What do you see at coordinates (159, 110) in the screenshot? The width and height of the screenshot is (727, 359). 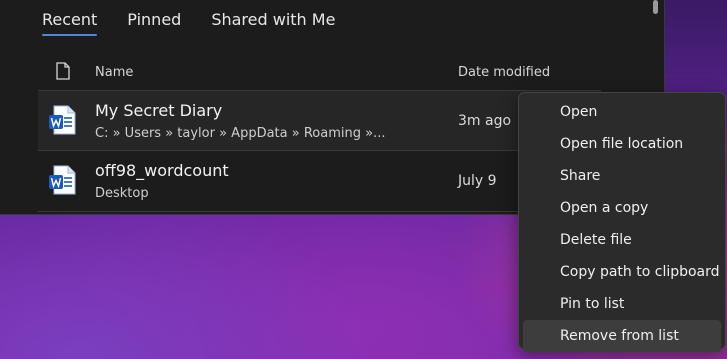 I see `file-title: My Secret Diary` at bounding box center [159, 110].